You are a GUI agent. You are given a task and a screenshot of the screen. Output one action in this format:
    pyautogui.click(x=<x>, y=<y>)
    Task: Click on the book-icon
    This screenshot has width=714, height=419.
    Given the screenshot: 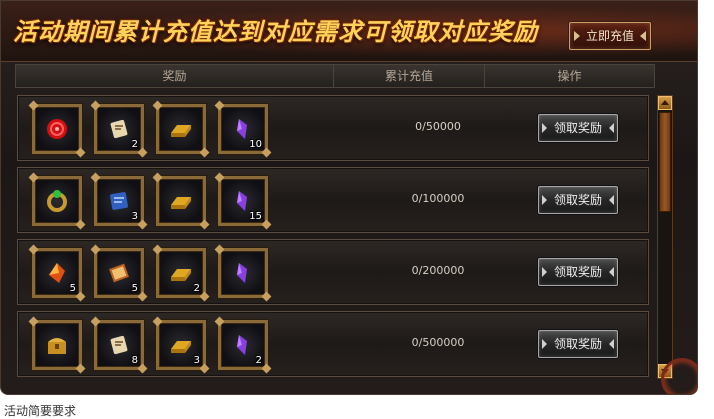 What is the action you would take?
    pyautogui.click(x=119, y=273)
    